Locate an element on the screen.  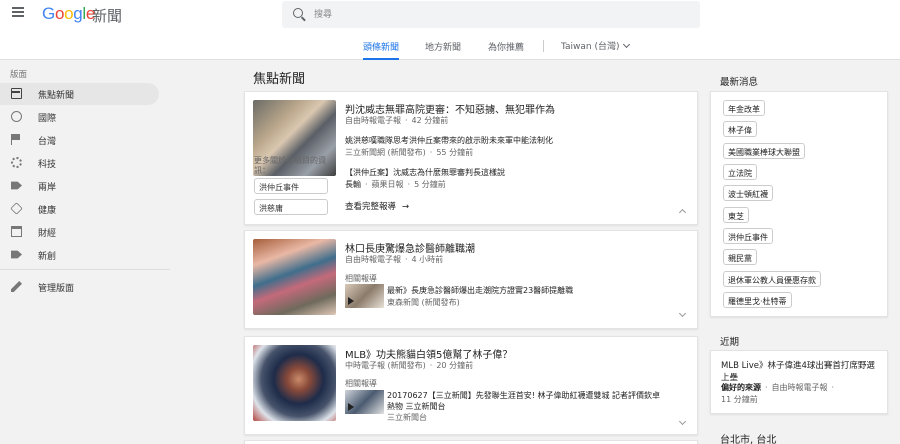
tab-local: 地方新聞 is located at coordinates (443, 50).